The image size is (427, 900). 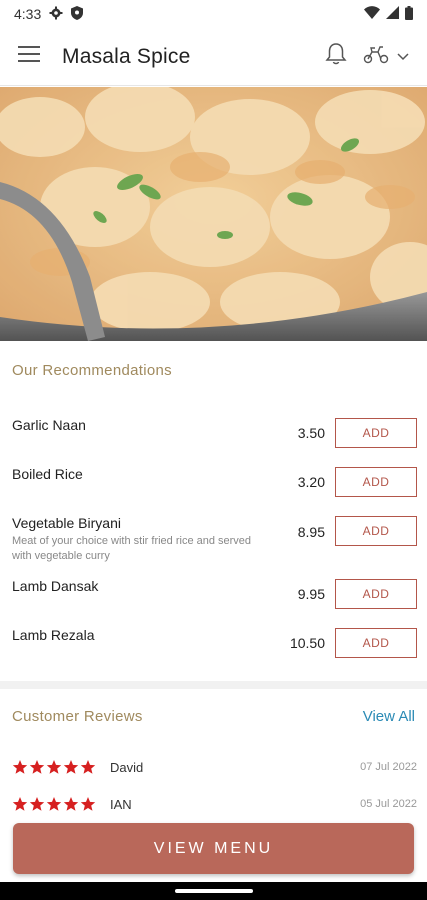 What do you see at coordinates (388, 804) in the screenshot?
I see `review-date: 05 Jul 2022` at bounding box center [388, 804].